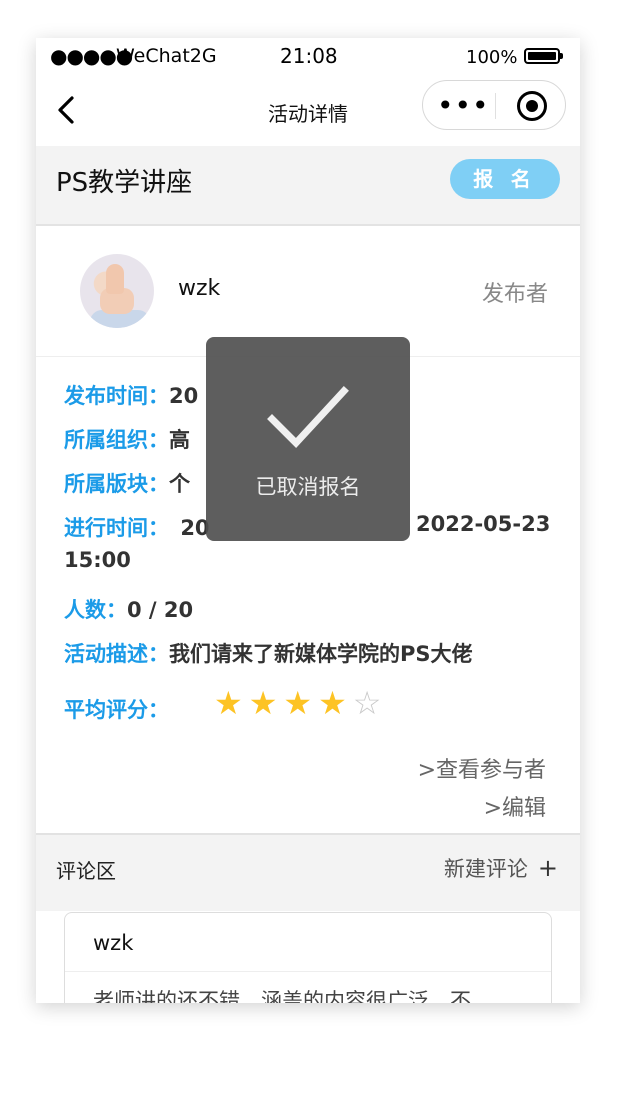 This screenshot has width=640, height=1102. I want to click on people-label: 人数：, so click(95, 610).